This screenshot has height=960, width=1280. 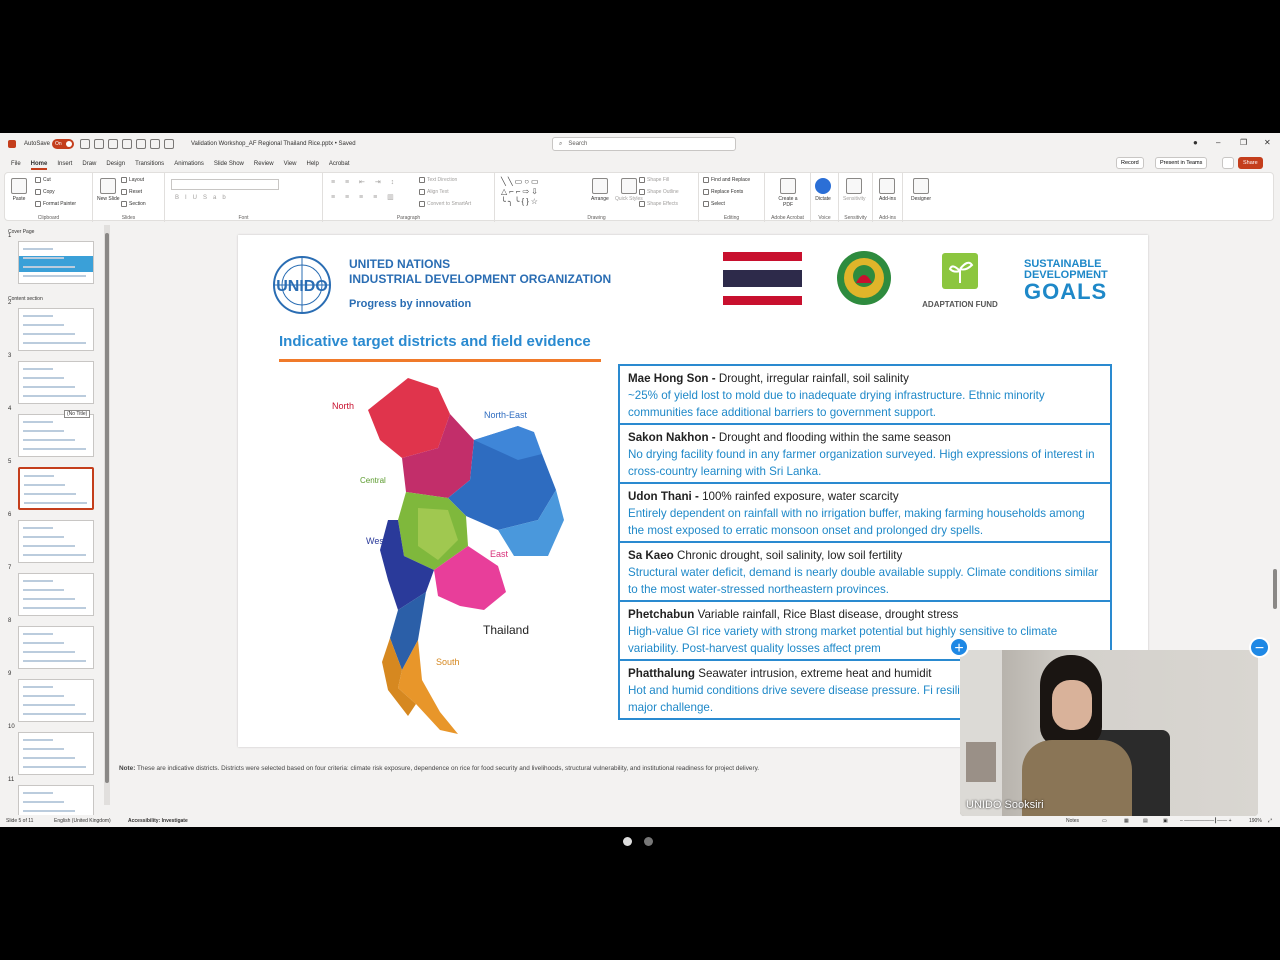 I want to click on font-format-buttons: BIUSab, so click(x=203, y=198).